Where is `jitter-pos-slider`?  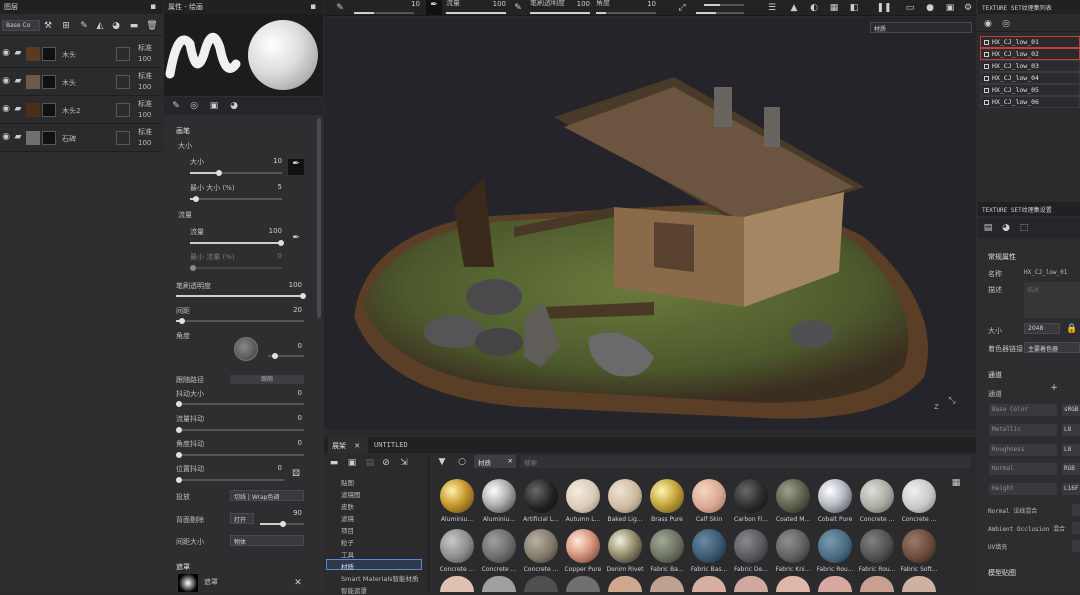
jitter-pos-slider is located at coordinates (230, 480).